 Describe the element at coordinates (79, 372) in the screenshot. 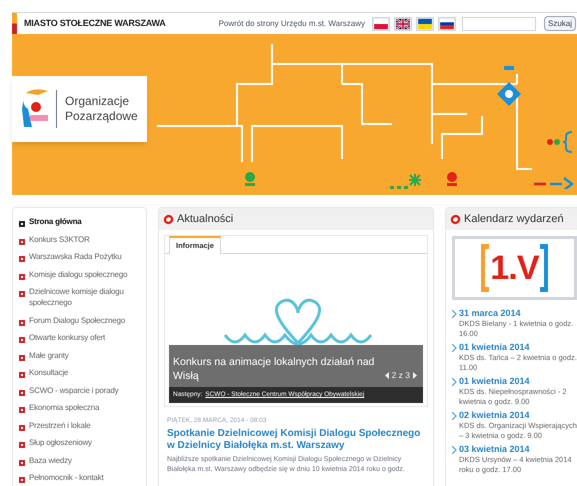

I see `sidebar-item: Konsultacje` at that location.